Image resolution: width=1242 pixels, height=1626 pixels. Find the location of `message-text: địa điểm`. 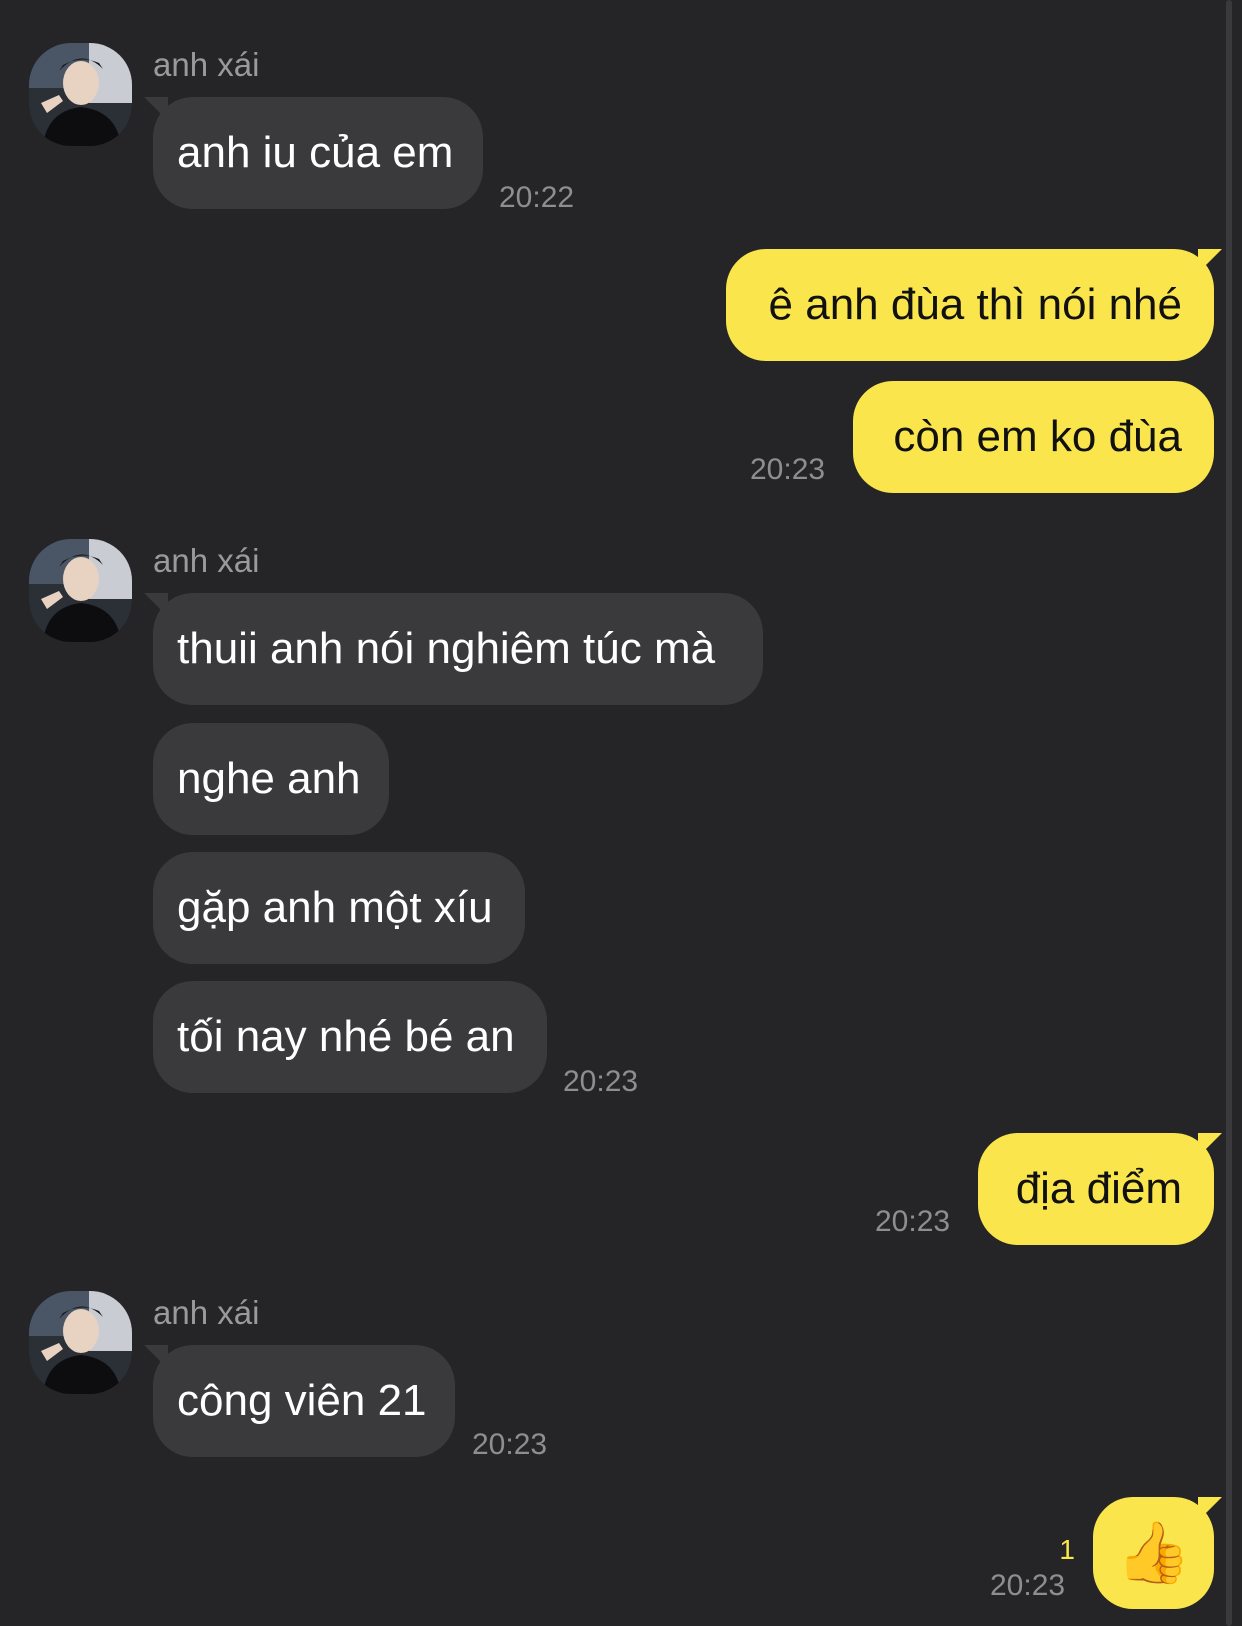

message-text: địa điểm is located at coordinates (1098, 1188).